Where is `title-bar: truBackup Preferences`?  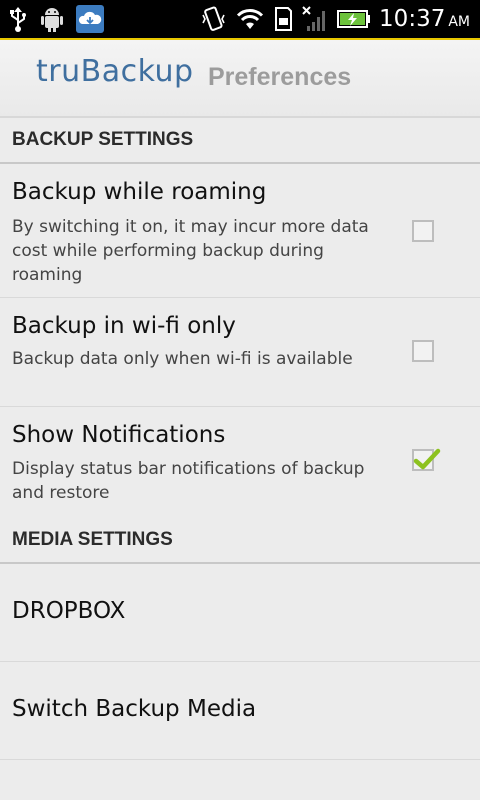
title-bar: truBackup Preferences is located at coordinates (240, 79).